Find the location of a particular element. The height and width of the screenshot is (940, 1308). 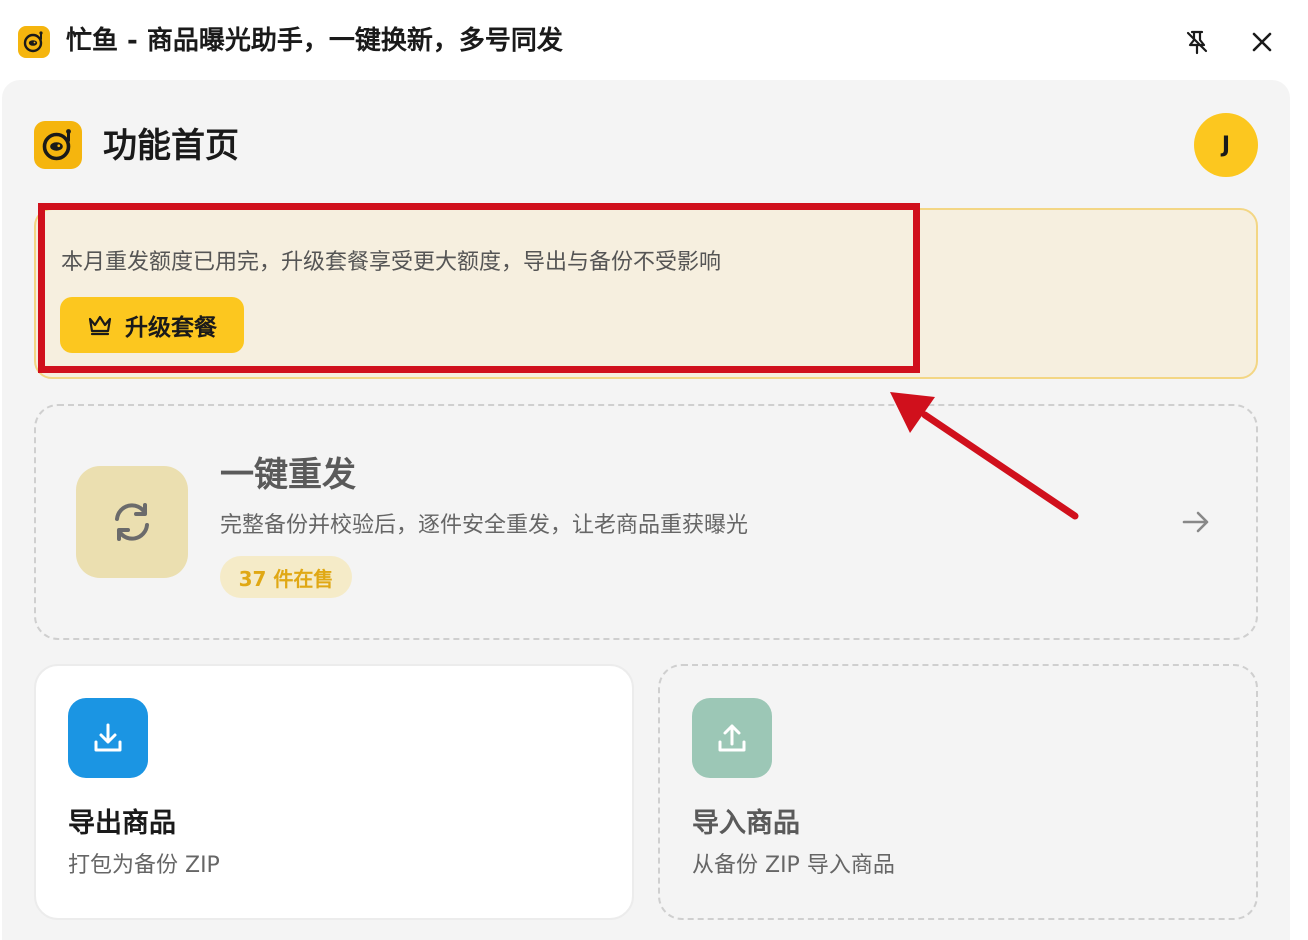

import-description: 从备份 ZIP 导入商品 is located at coordinates (793, 865).